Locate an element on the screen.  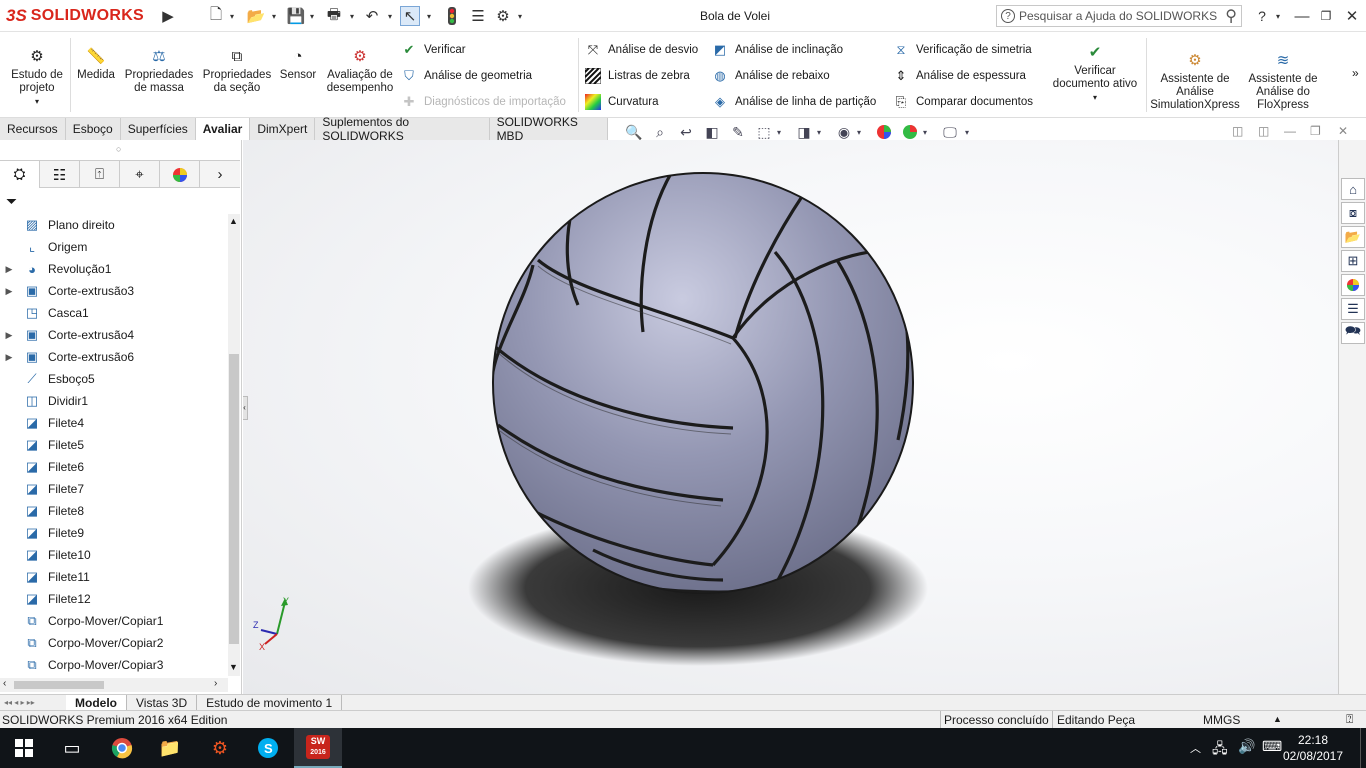
tree-node: ⧉ Corpo-Mover/Copiar1 is located at coordinates (114, 621).